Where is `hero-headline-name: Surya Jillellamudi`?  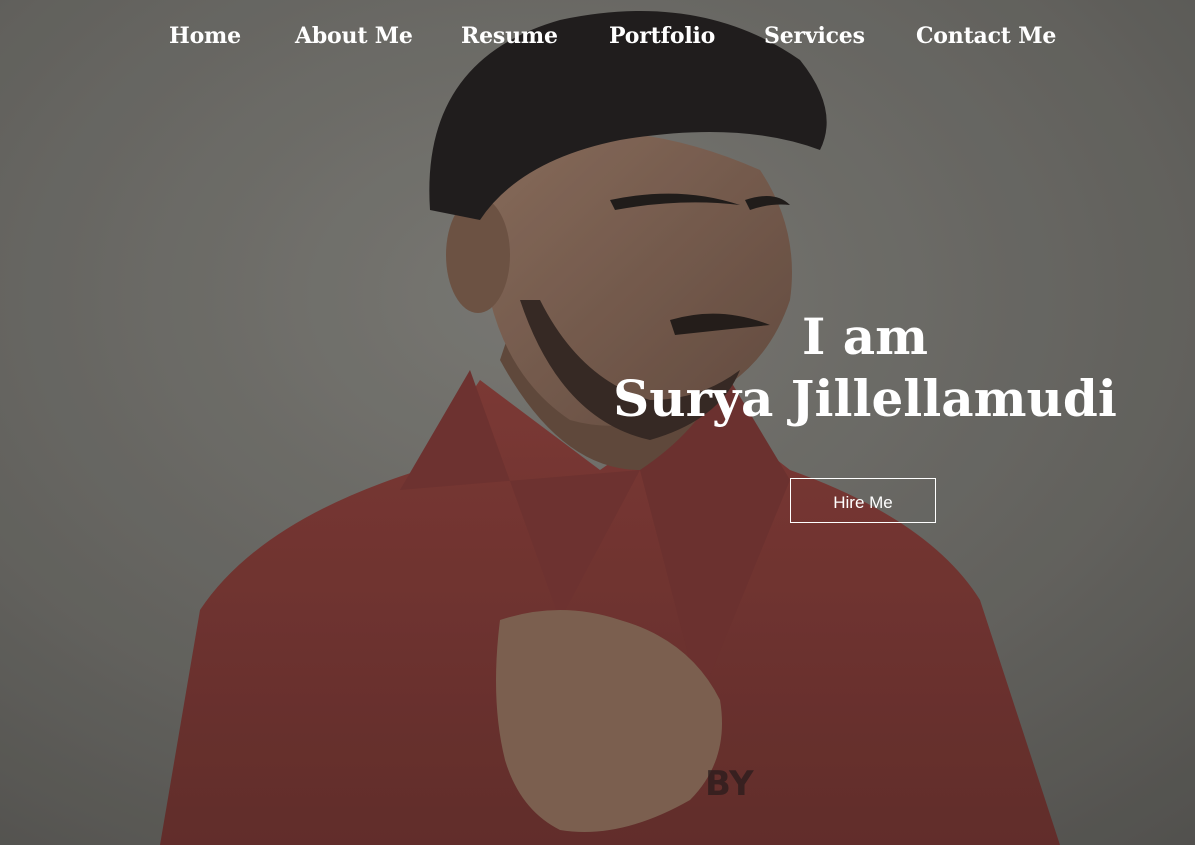 hero-headline-name: Surya Jillellamudi is located at coordinates (865, 398).